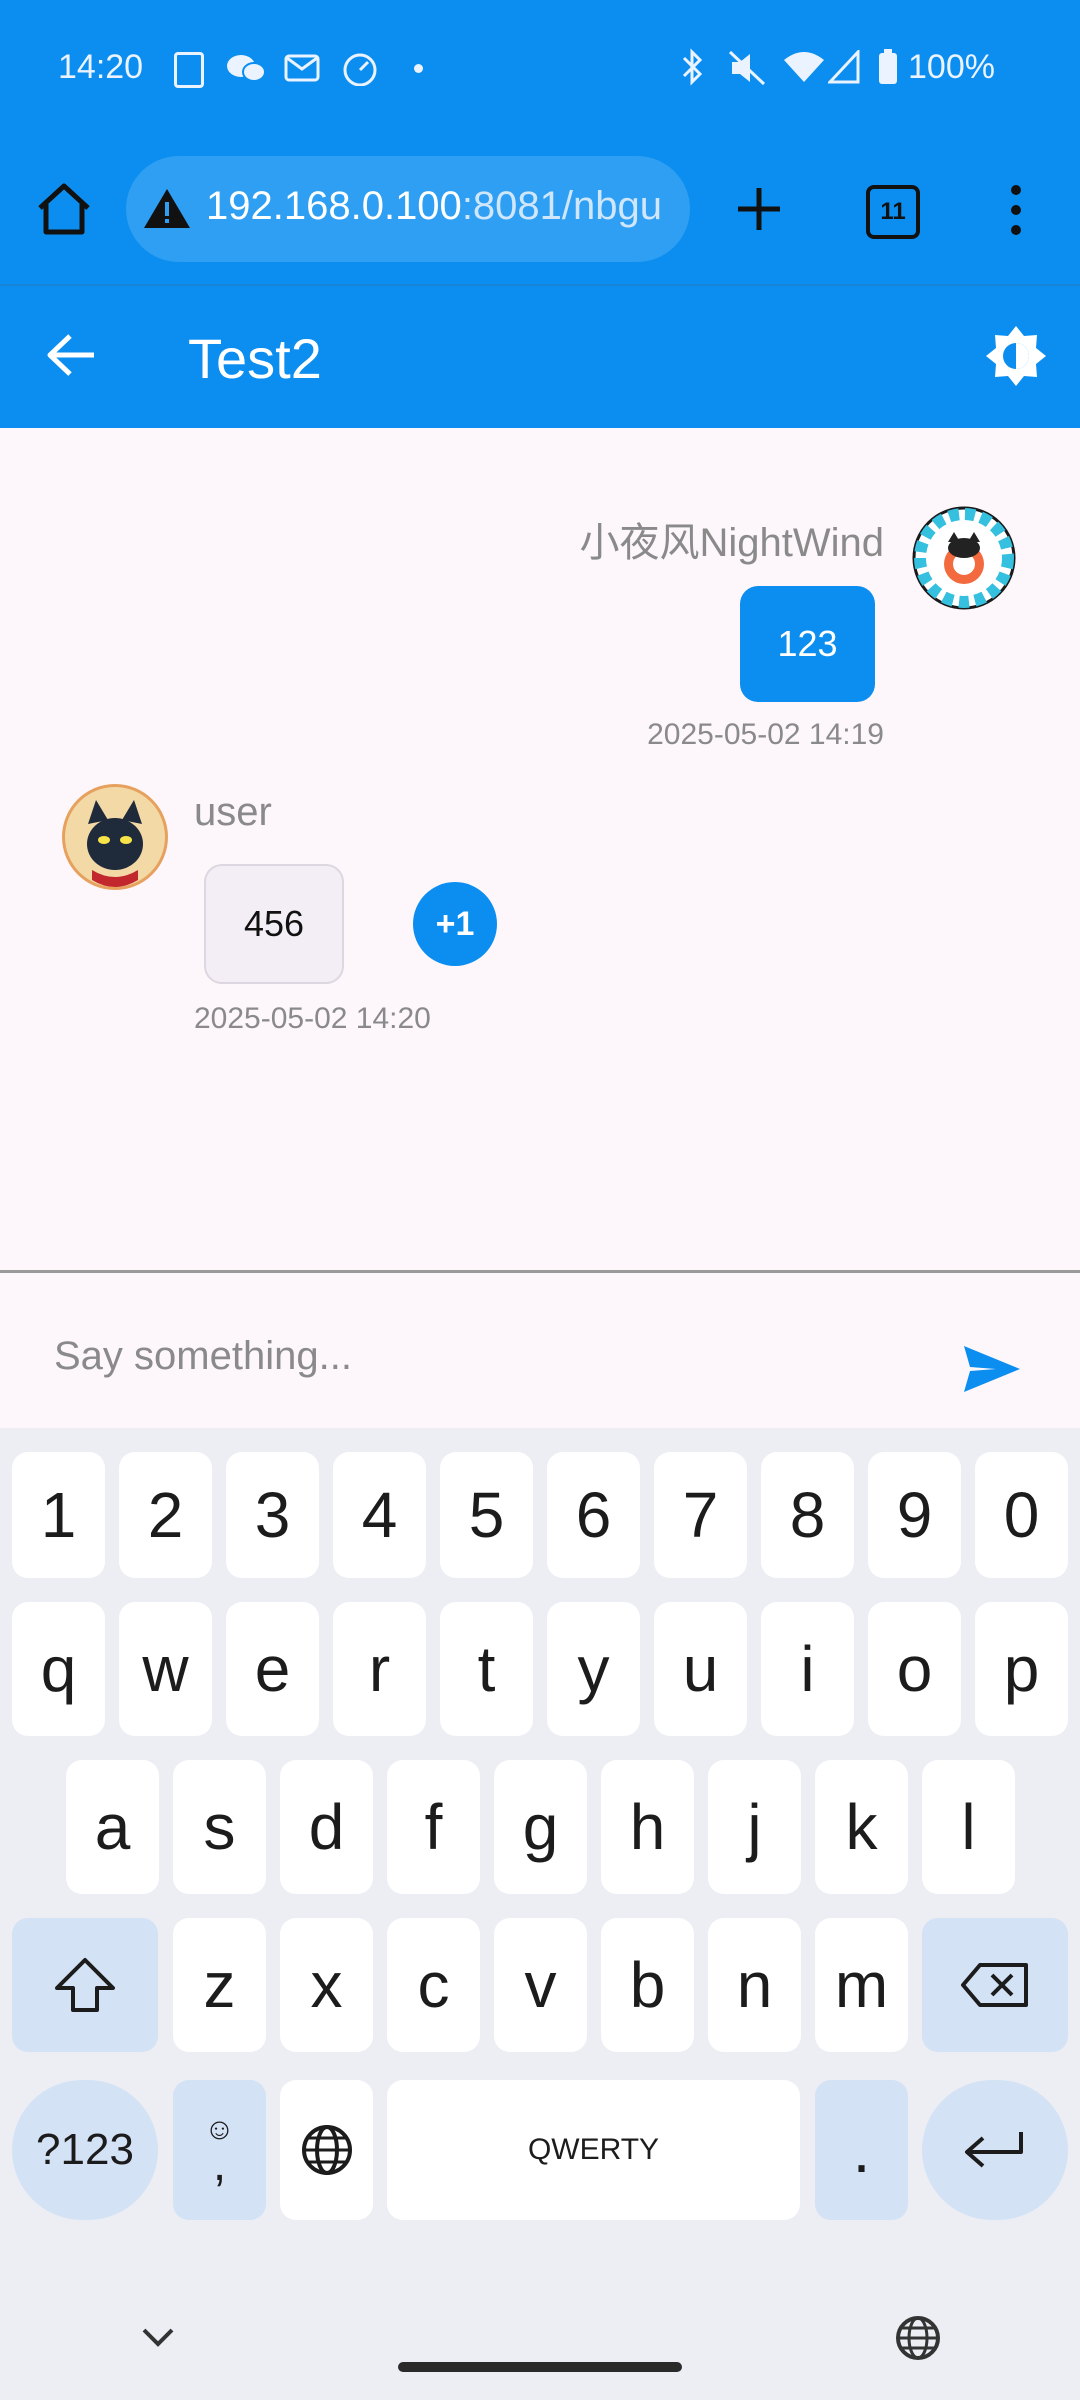 The image size is (1080, 2400). Describe the element at coordinates (64, 208) in the screenshot. I see `home-icon` at that location.